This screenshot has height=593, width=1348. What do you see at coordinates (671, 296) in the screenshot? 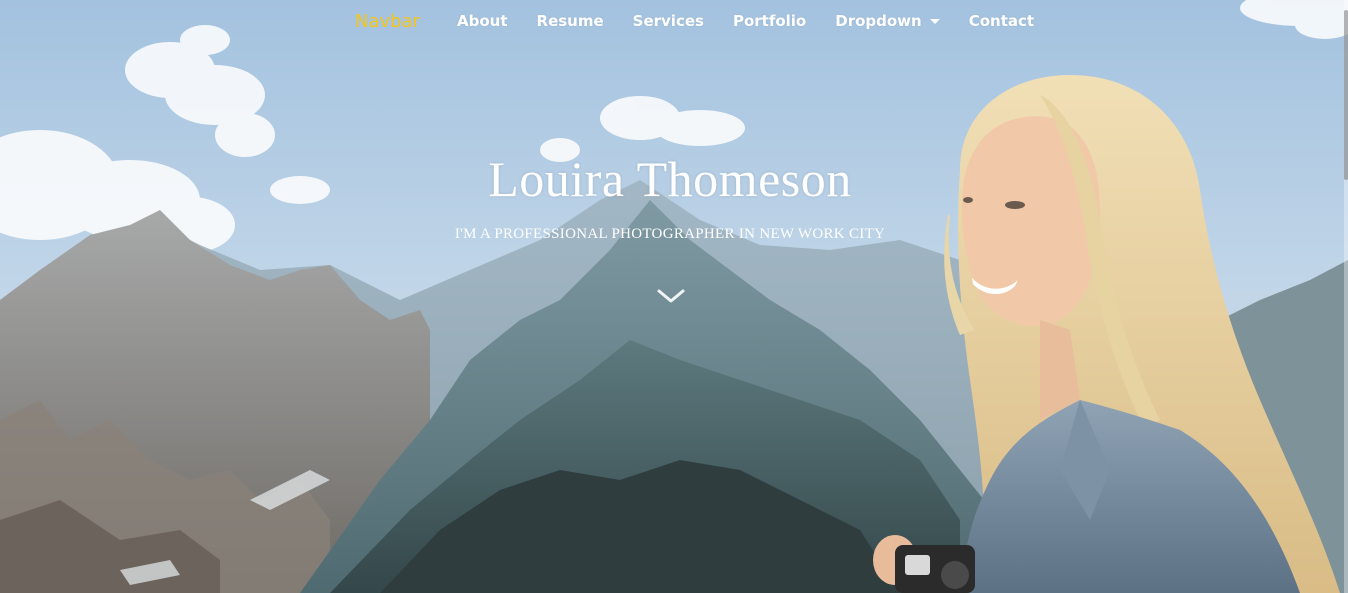
I see `chevron-down-icon` at bounding box center [671, 296].